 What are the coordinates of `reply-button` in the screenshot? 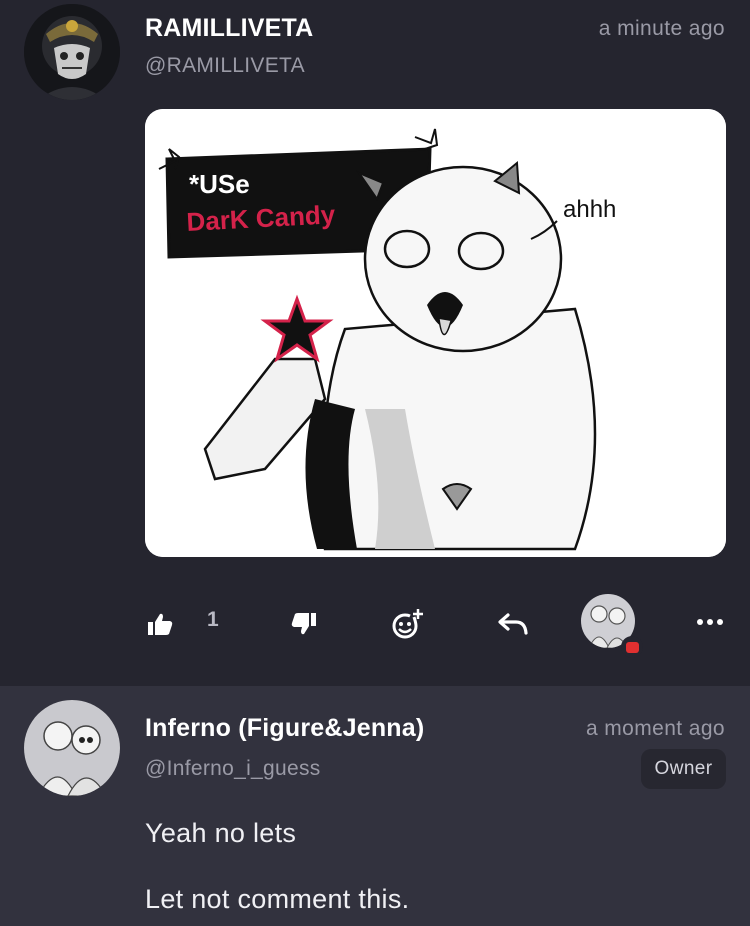 It's located at (513, 624).